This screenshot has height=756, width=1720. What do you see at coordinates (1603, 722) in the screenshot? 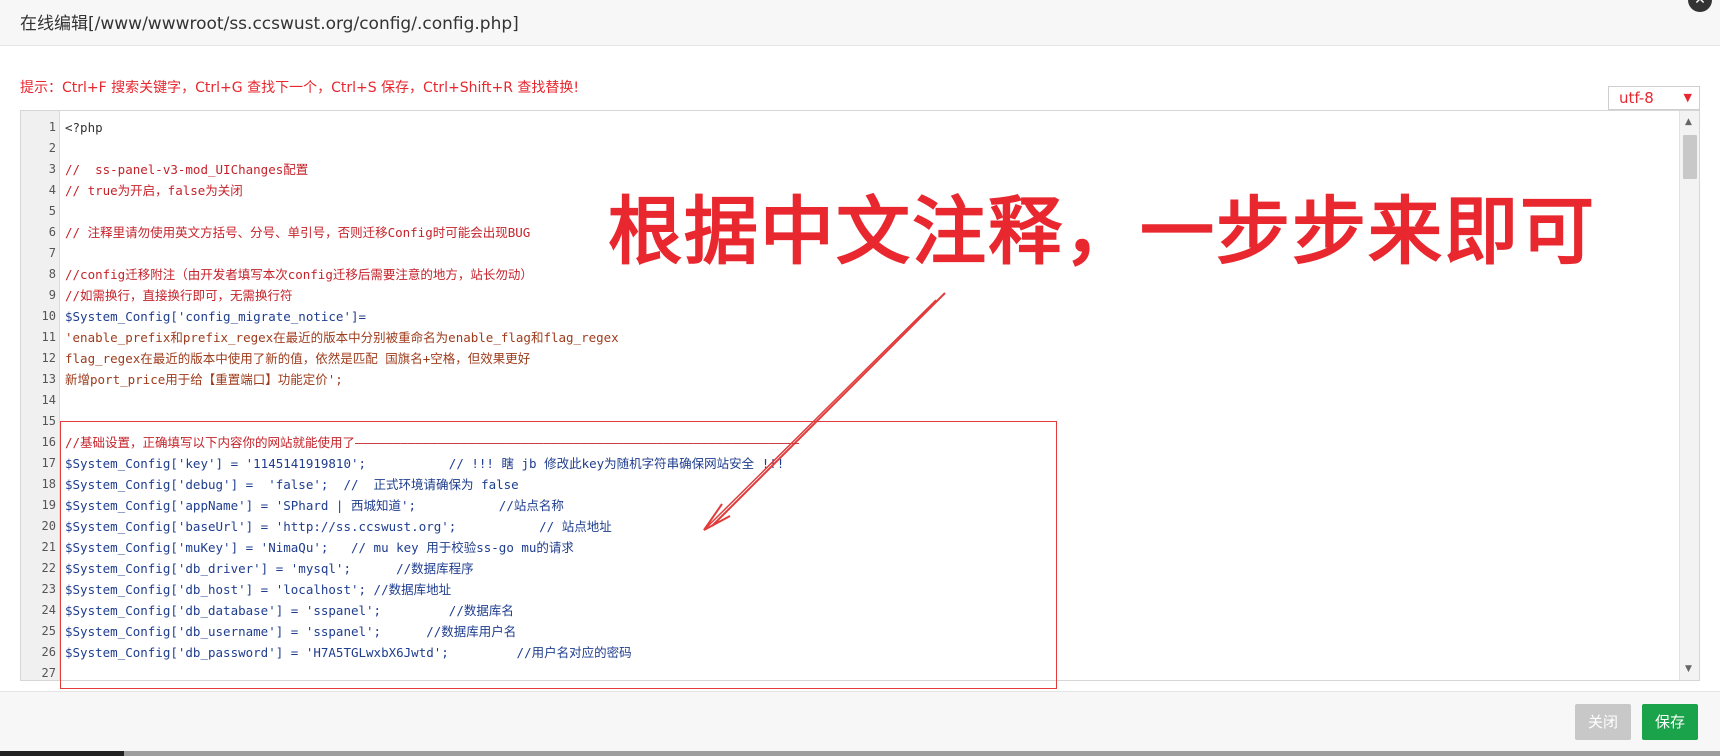
I see `close-button: 关闭` at bounding box center [1603, 722].